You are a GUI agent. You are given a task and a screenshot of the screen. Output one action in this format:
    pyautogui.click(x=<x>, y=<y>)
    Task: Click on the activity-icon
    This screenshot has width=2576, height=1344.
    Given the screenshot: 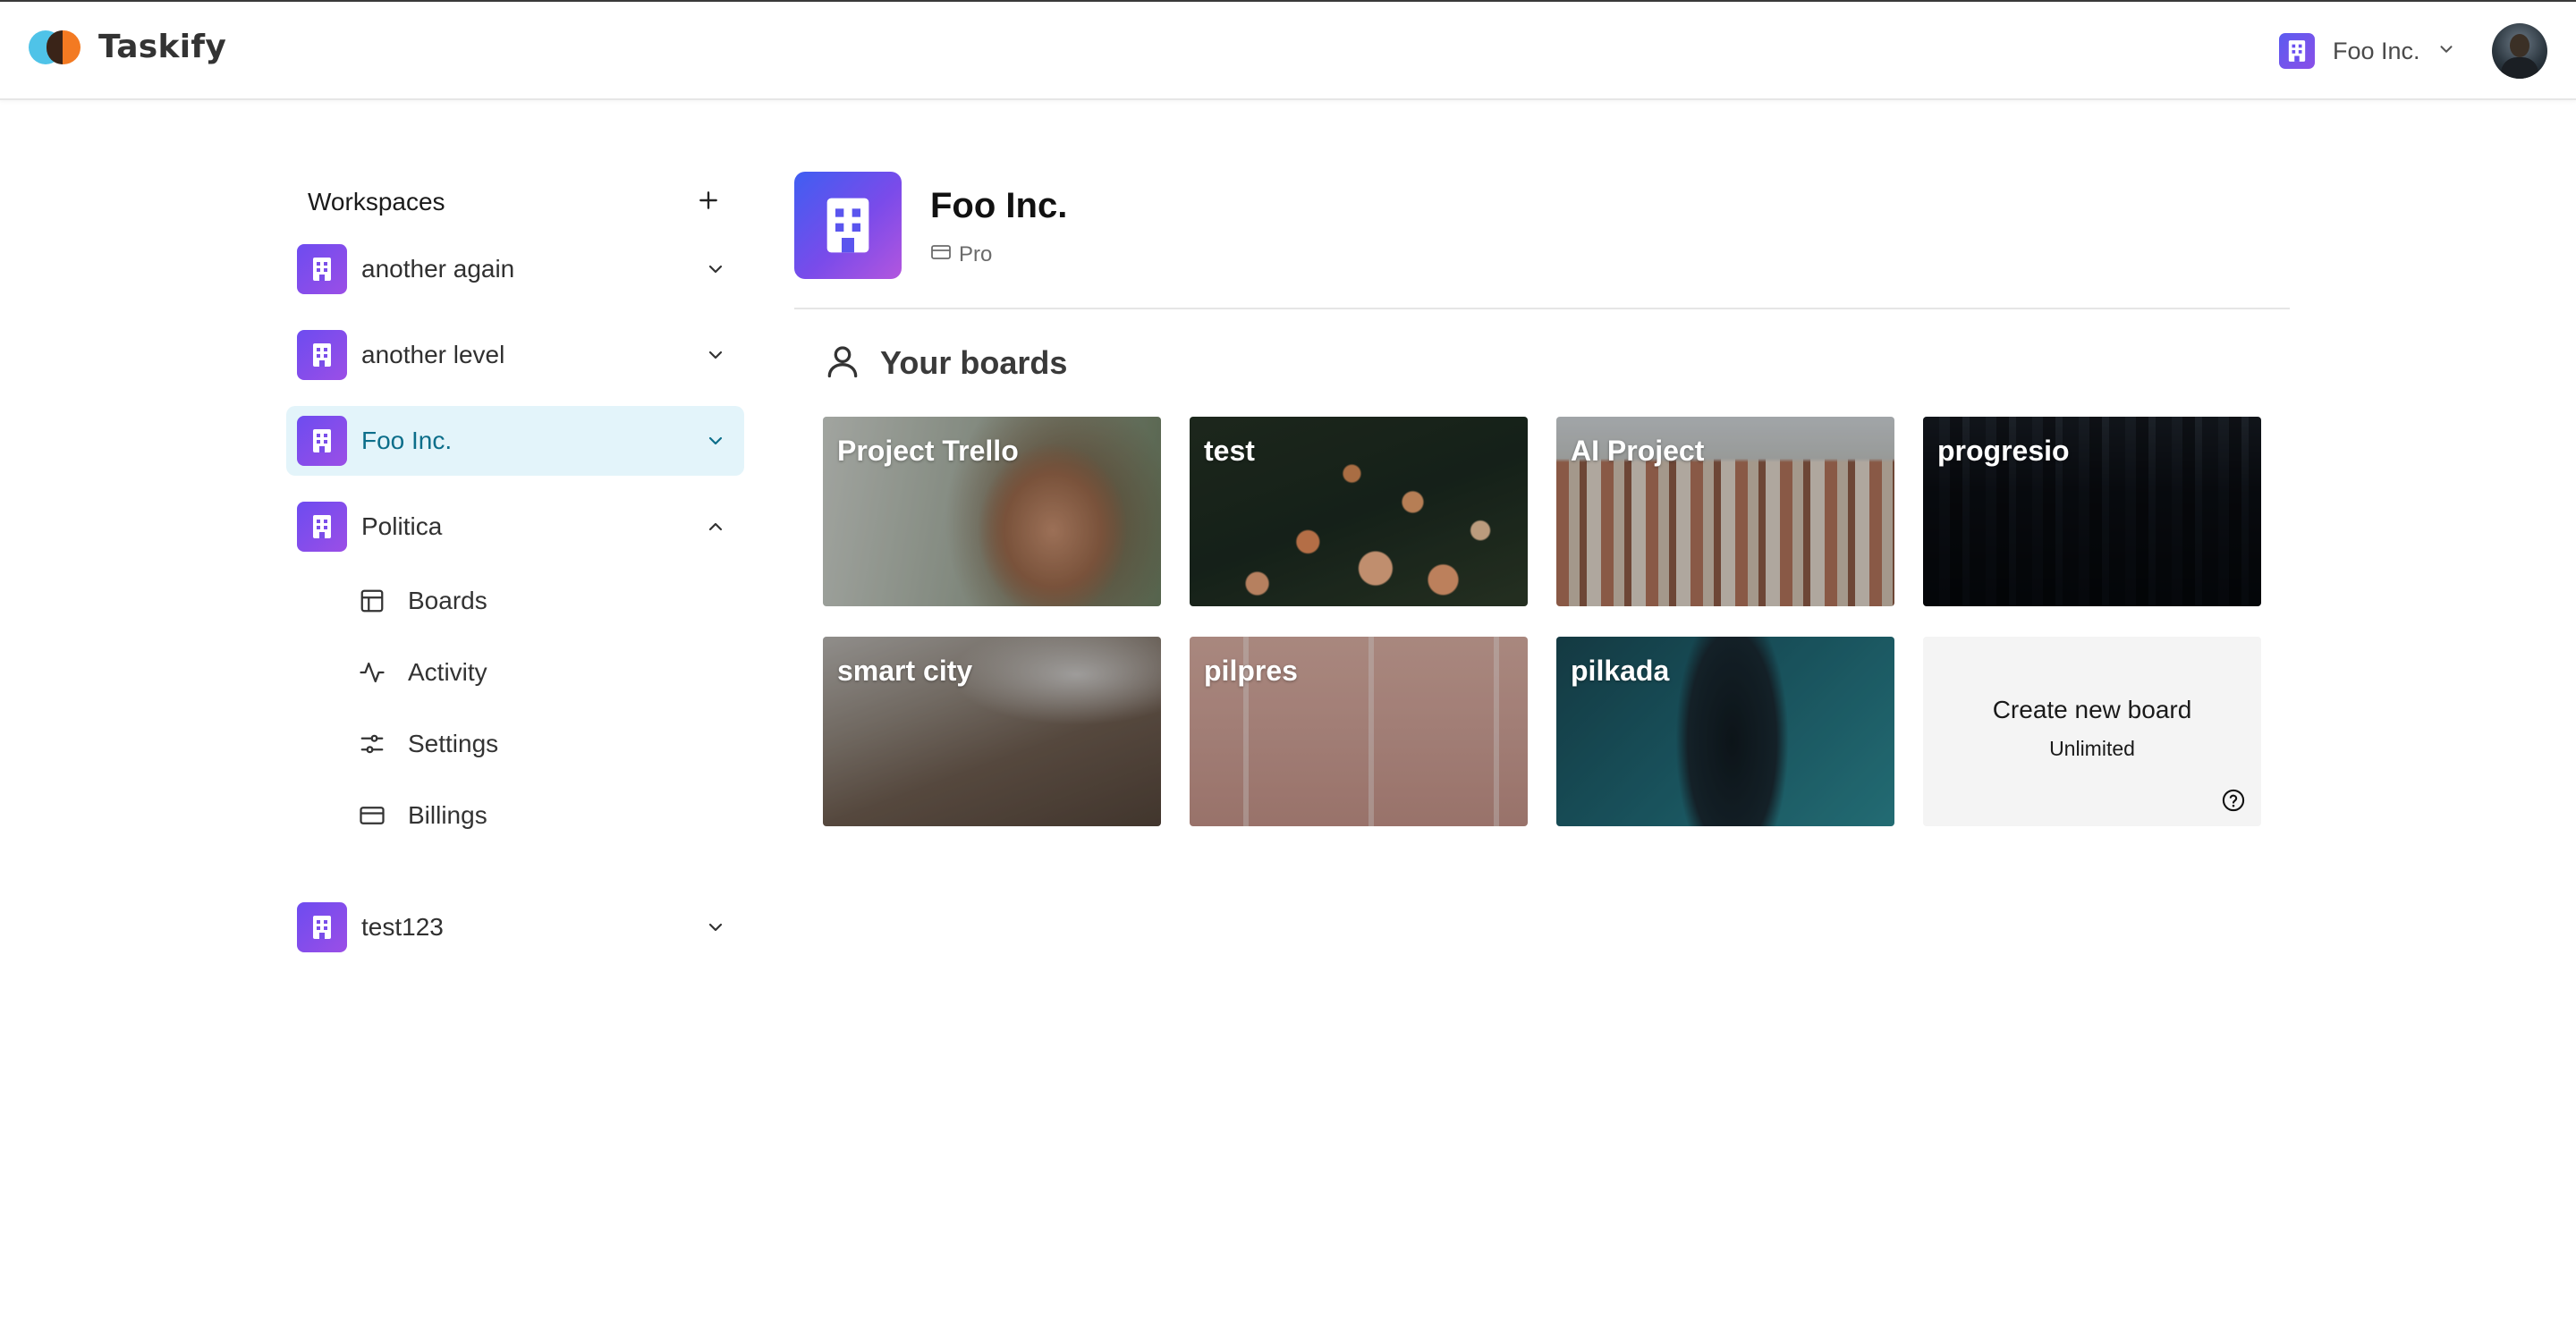 What is the action you would take?
    pyautogui.click(x=372, y=672)
    